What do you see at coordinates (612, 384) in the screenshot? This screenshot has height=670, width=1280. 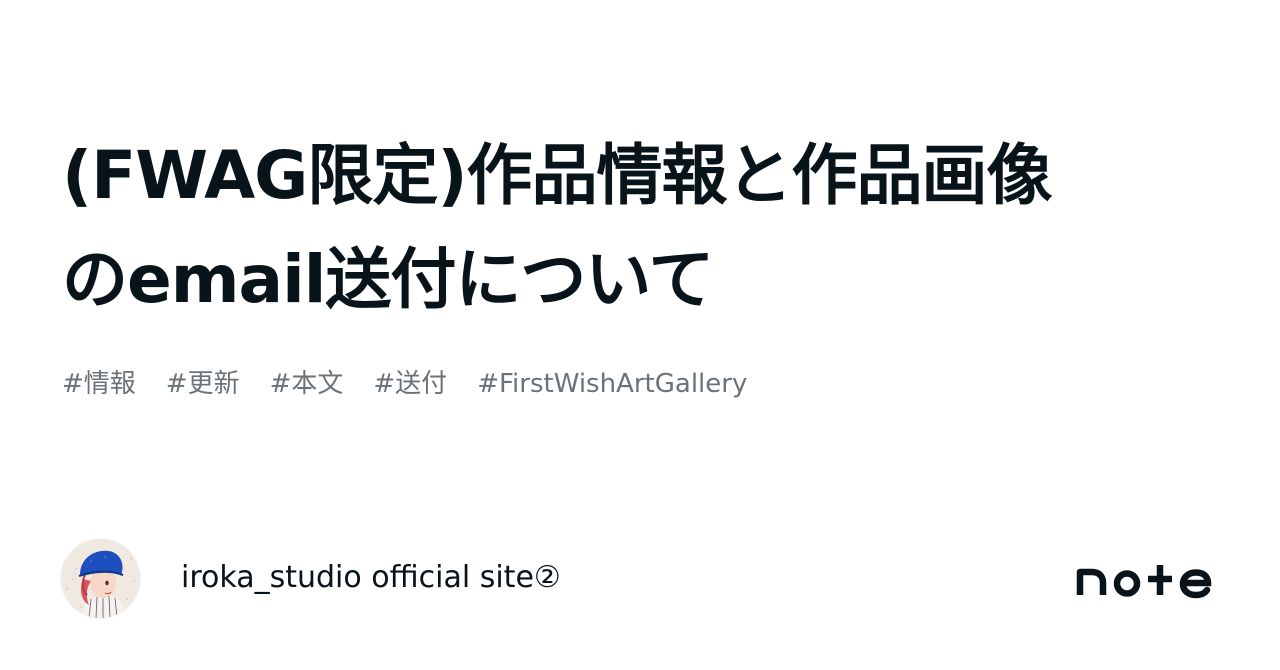 I see `hashtag-first-wish-art-gallery: #FirstWishArtGallery` at bounding box center [612, 384].